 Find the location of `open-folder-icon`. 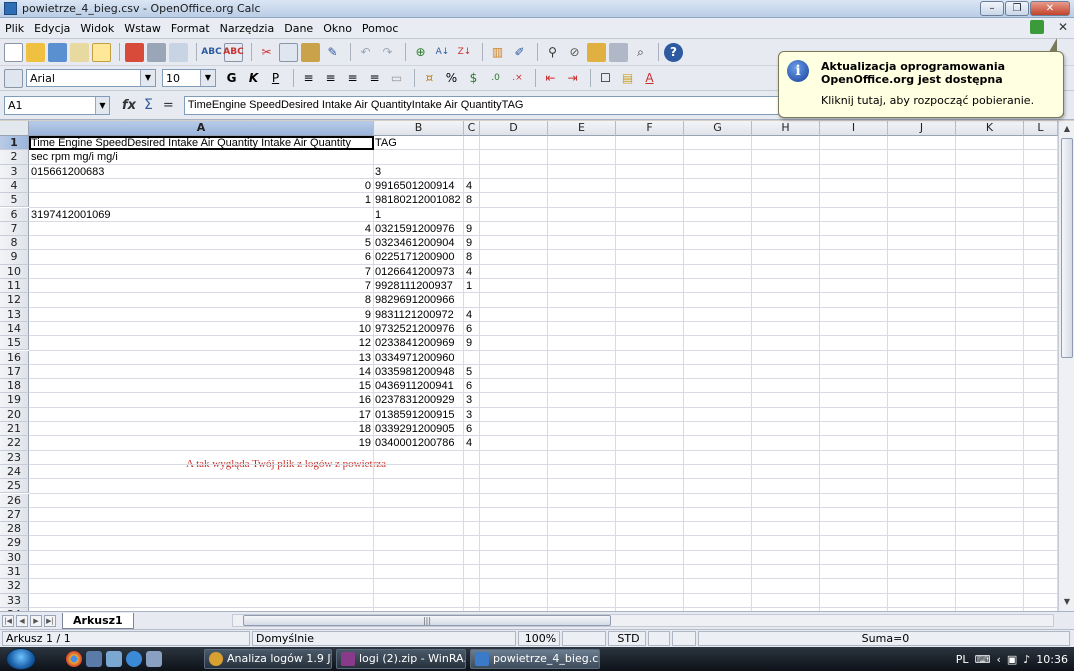

open-folder-icon is located at coordinates (35, 52).